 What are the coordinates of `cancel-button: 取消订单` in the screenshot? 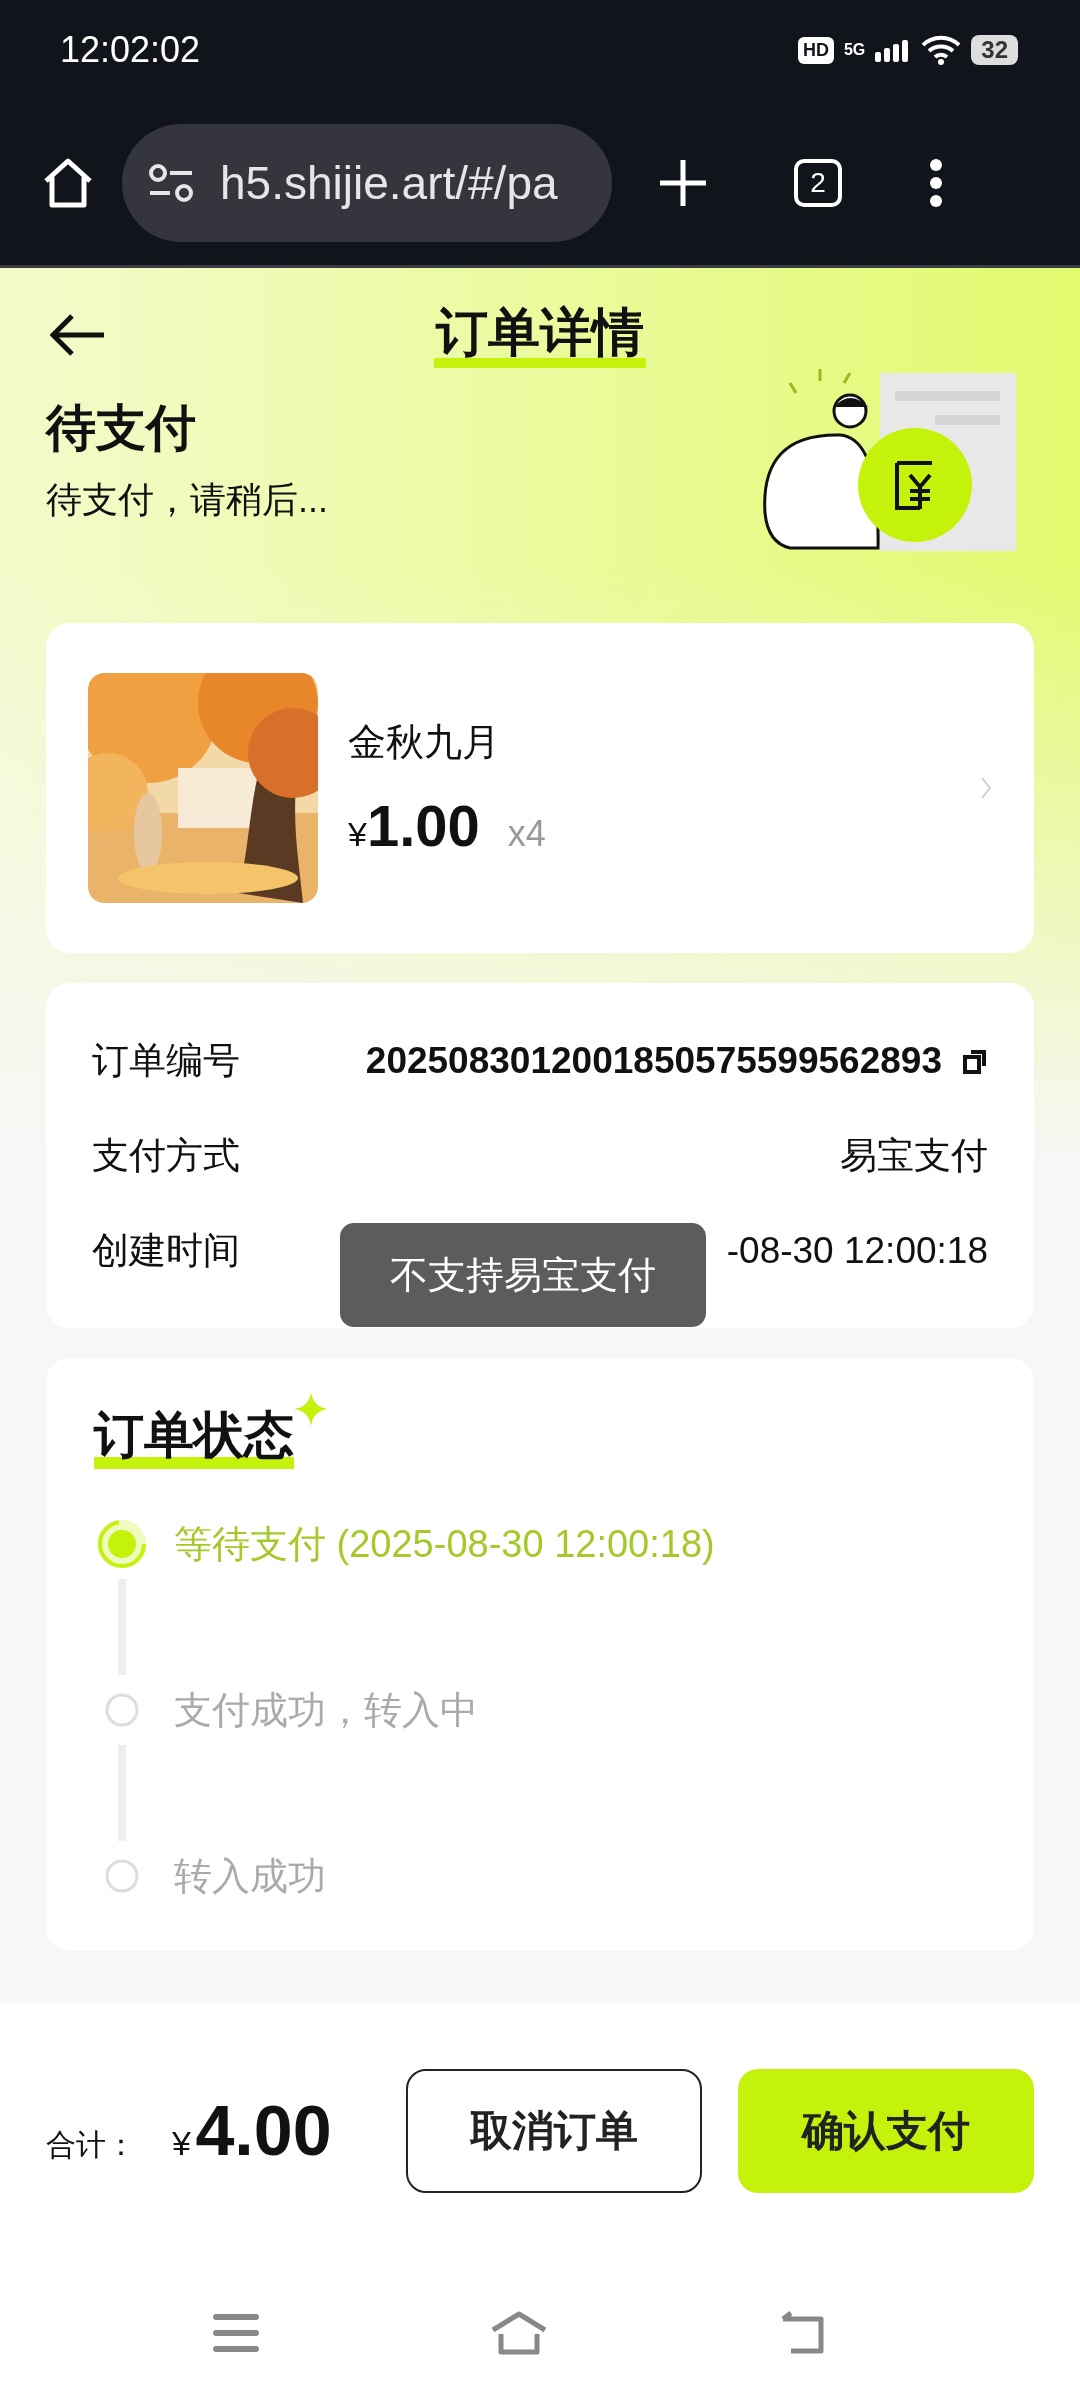 It's located at (554, 2130).